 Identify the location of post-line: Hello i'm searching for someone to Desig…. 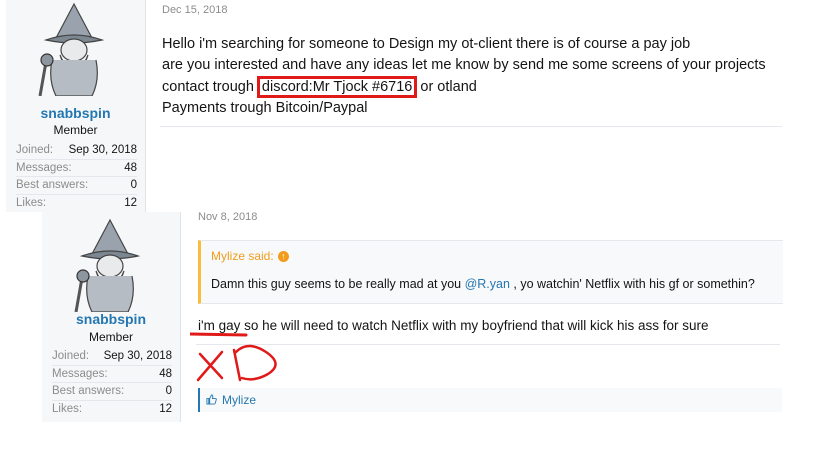
(426, 44).